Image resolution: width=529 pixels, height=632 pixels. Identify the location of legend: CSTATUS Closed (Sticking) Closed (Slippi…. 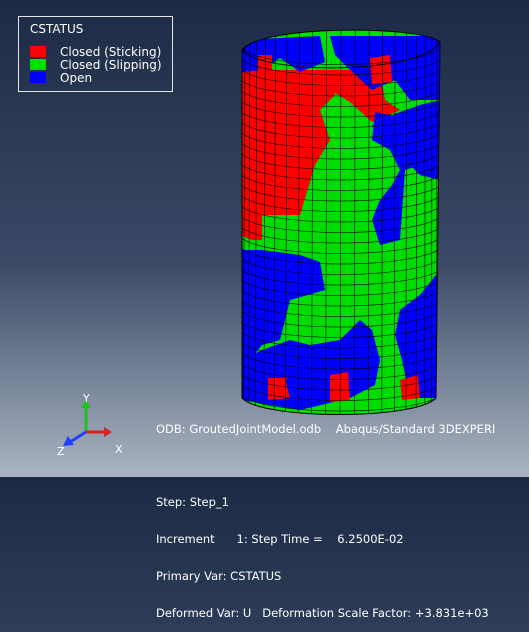
(95, 54).